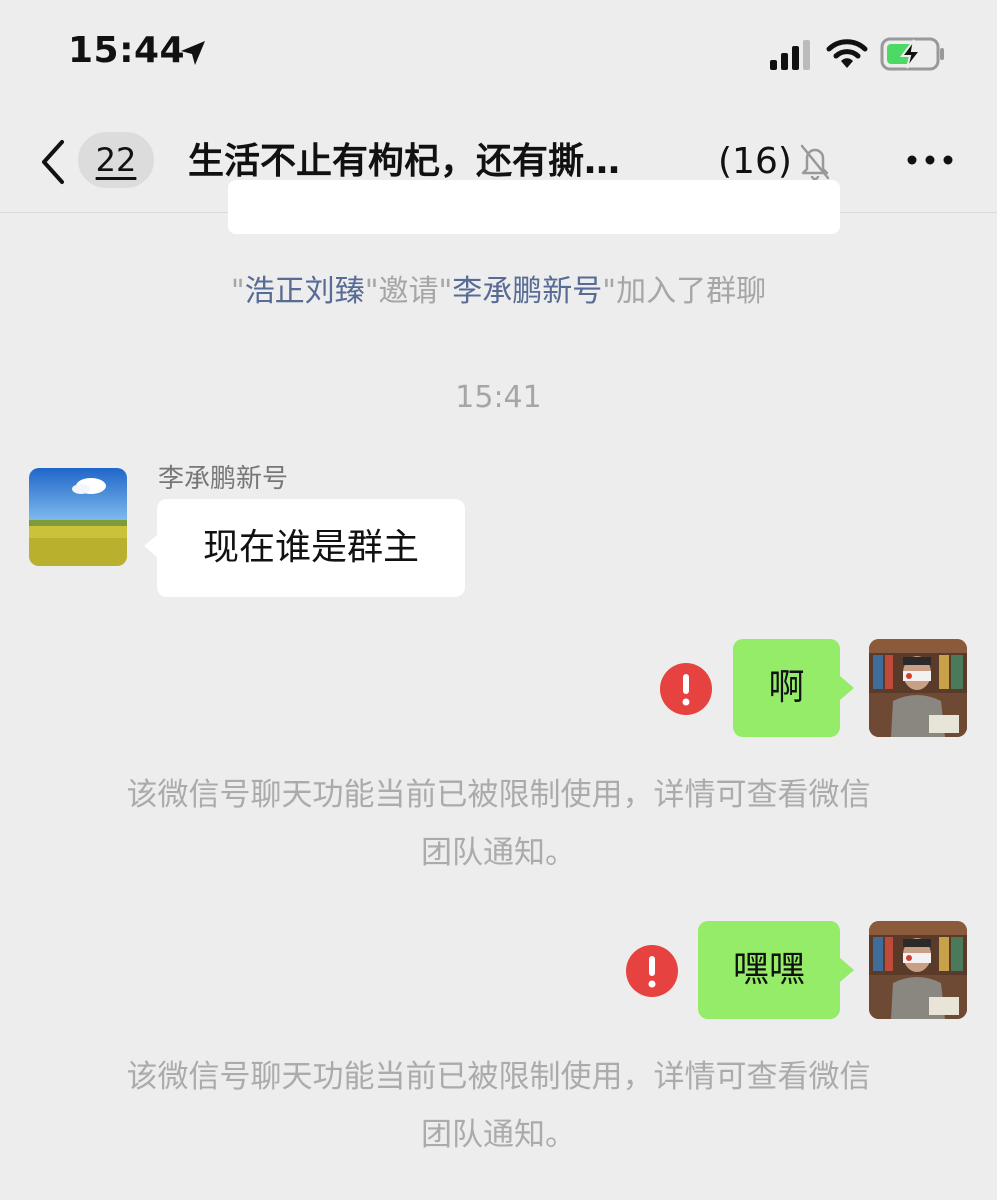  What do you see at coordinates (193, 53) in the screenshot?
I see `location-arrow-icon` at bounding box center [193, 53].